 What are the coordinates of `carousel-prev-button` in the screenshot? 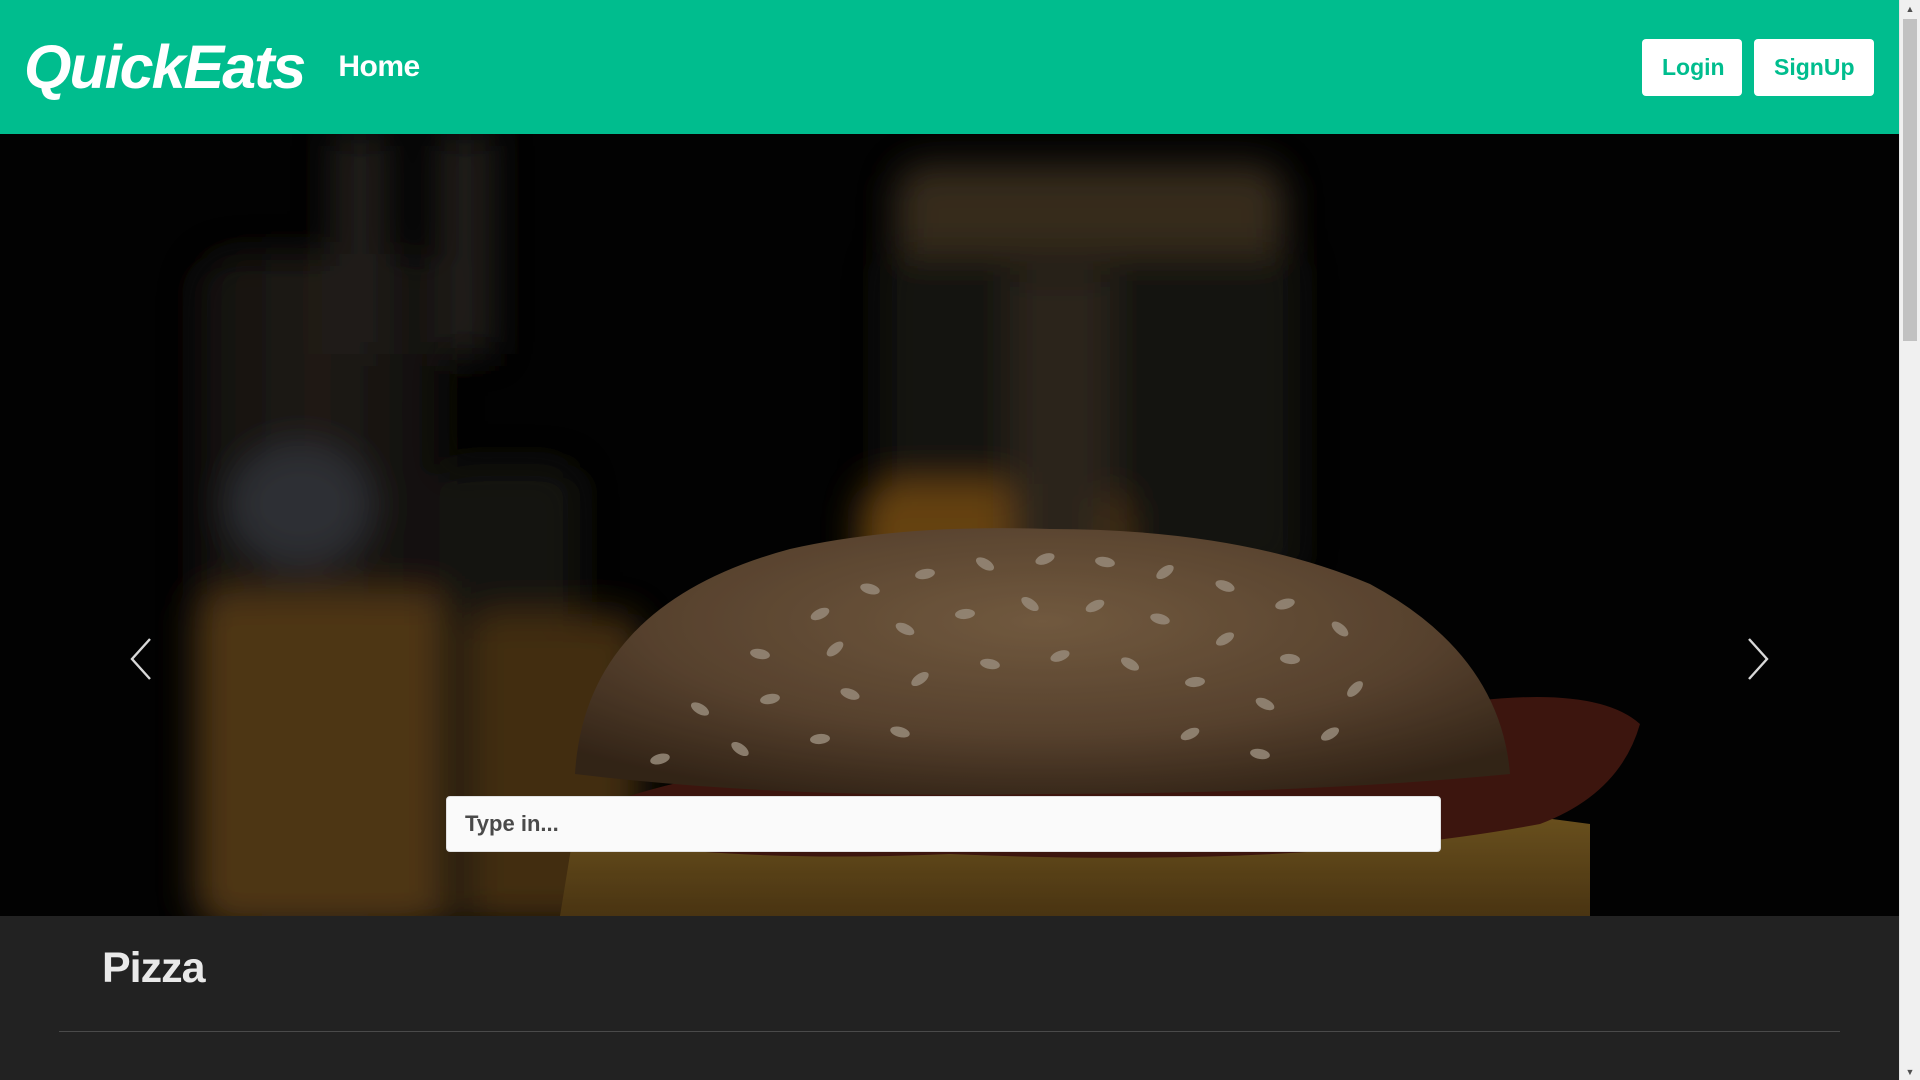 It's located at (142, 659).